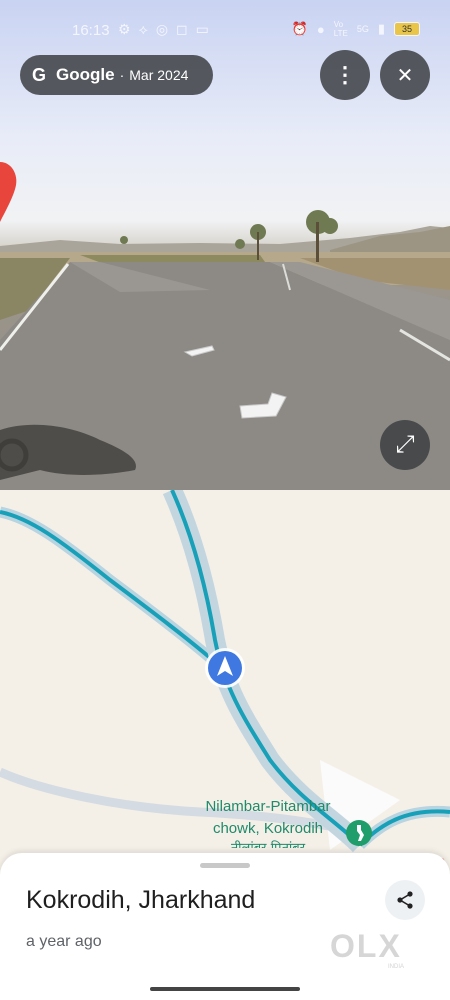  Describe the element at coordinates (320, 29) in the screenshot. I see `location-icon: ●` at that location.